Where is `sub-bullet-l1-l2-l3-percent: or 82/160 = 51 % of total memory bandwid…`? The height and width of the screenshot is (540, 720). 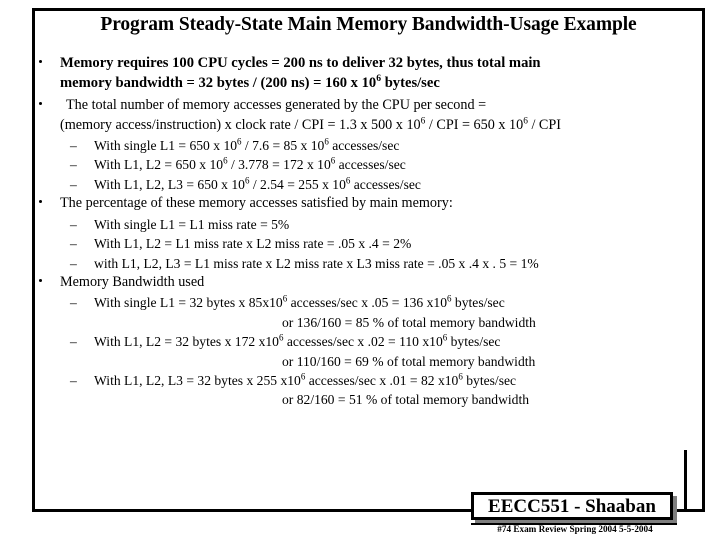 sub-bullet-l1-l2-l3-percent: or 82/160 = 51 % of total memory bandwid… is located at coordinates (406, 400).